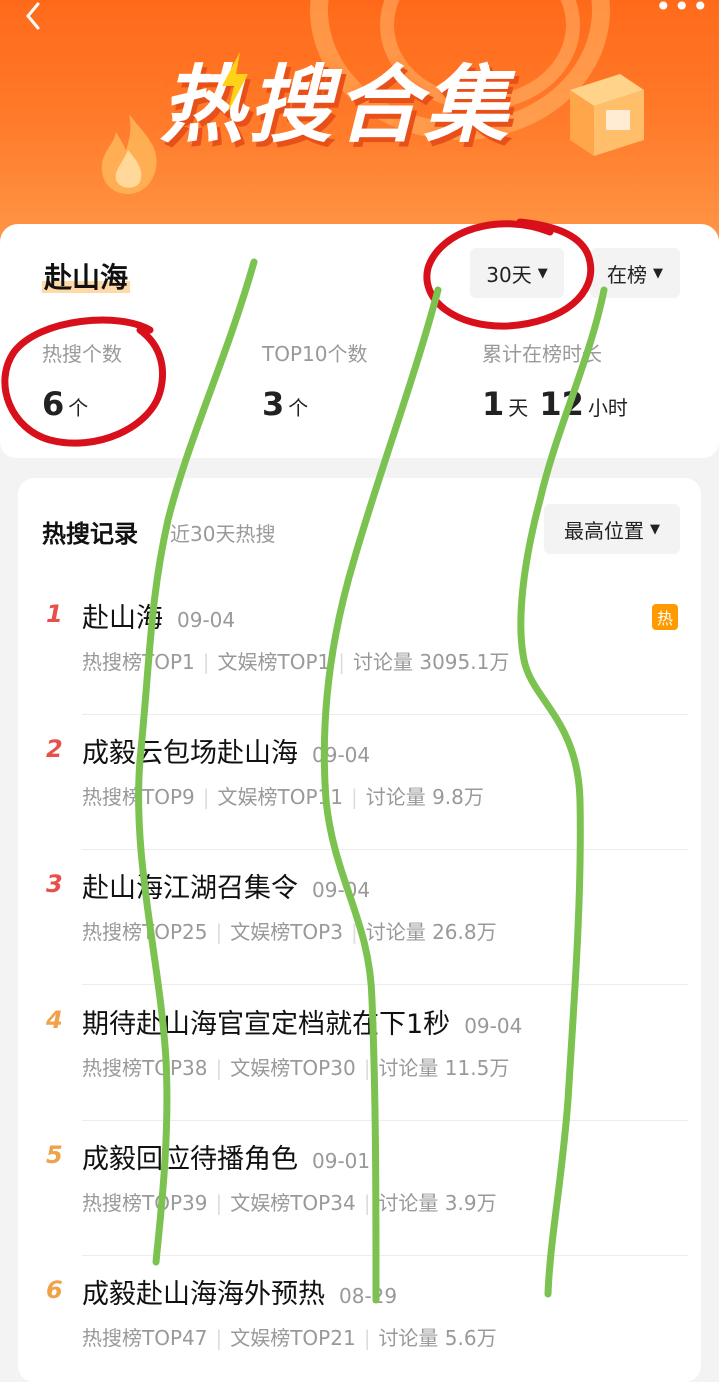 Image resolution: width=719 pixels, height=1382 pixels. Describe the element at coordinates (604, 530) in the screenshot. I see `sort-label: 最高位置` at that location.